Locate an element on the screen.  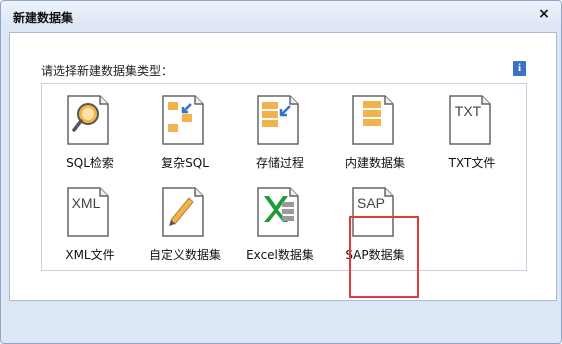
dataset-type-excel: Excel数据集 is located at coordinates (280, 224).